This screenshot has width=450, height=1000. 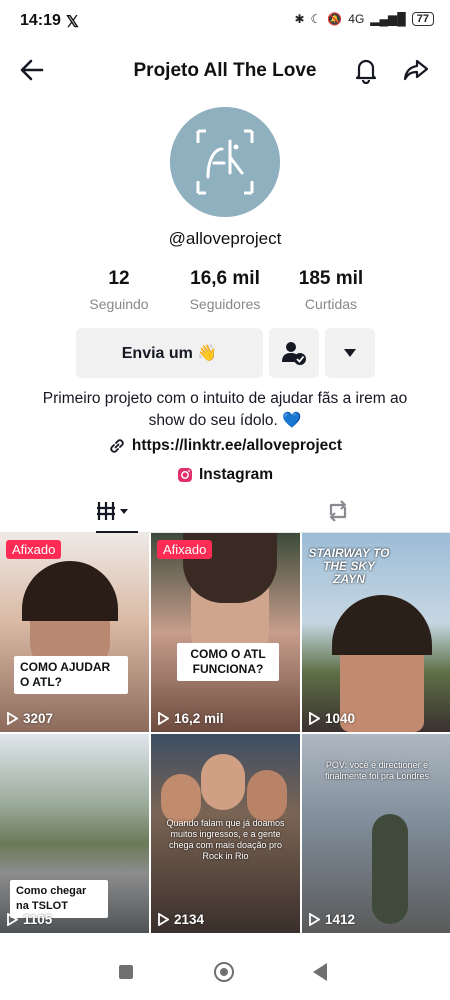 I want to click on stat-label: Seguindo, so click(x=119, y=304).